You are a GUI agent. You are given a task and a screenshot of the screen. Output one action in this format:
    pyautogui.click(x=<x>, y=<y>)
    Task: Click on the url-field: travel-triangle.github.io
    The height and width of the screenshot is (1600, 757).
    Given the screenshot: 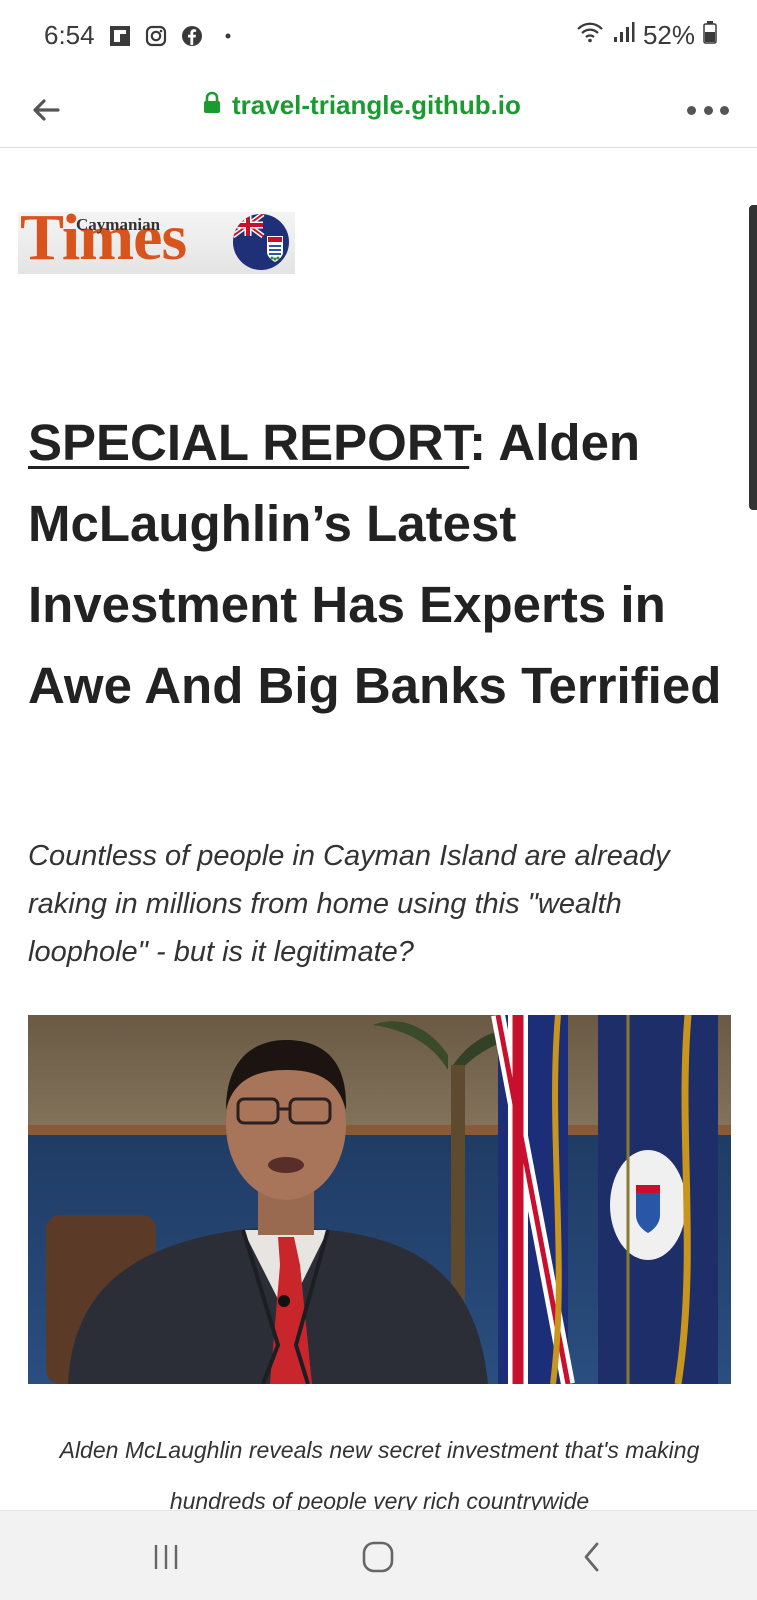 What is the action you would take?
    pyautogui.click(x=361, y=105)
    